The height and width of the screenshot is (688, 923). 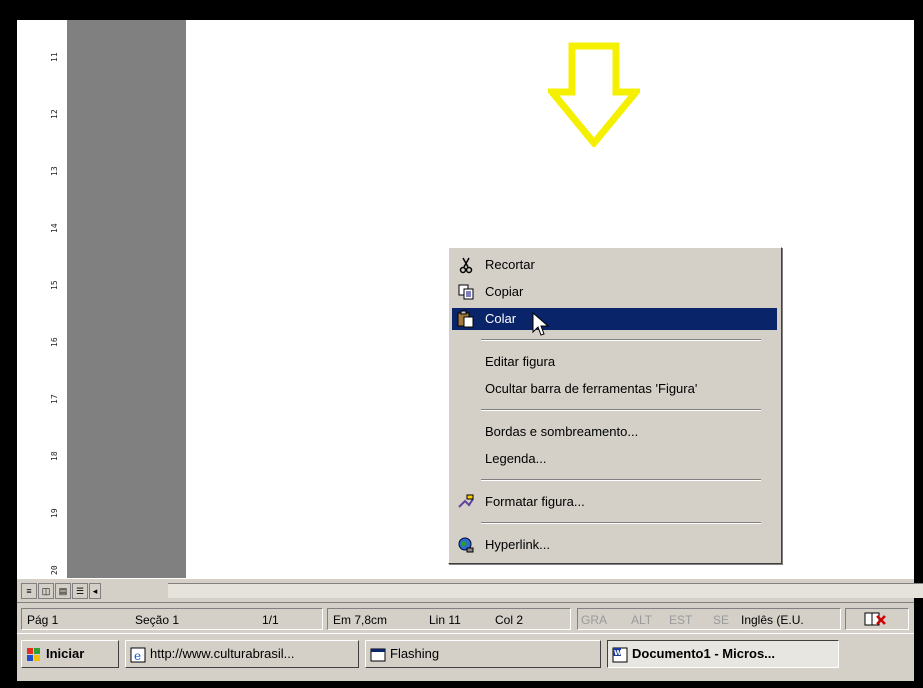 I want to click on ruler-label: 17, so click(x=54, y=399).